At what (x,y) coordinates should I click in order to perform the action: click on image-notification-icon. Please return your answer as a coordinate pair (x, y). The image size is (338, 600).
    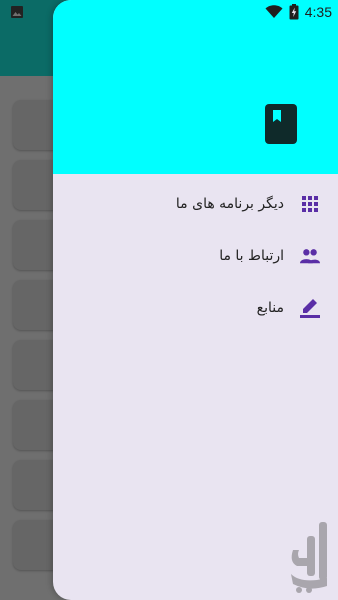
    Looking at the image, I should click on (17, 12).